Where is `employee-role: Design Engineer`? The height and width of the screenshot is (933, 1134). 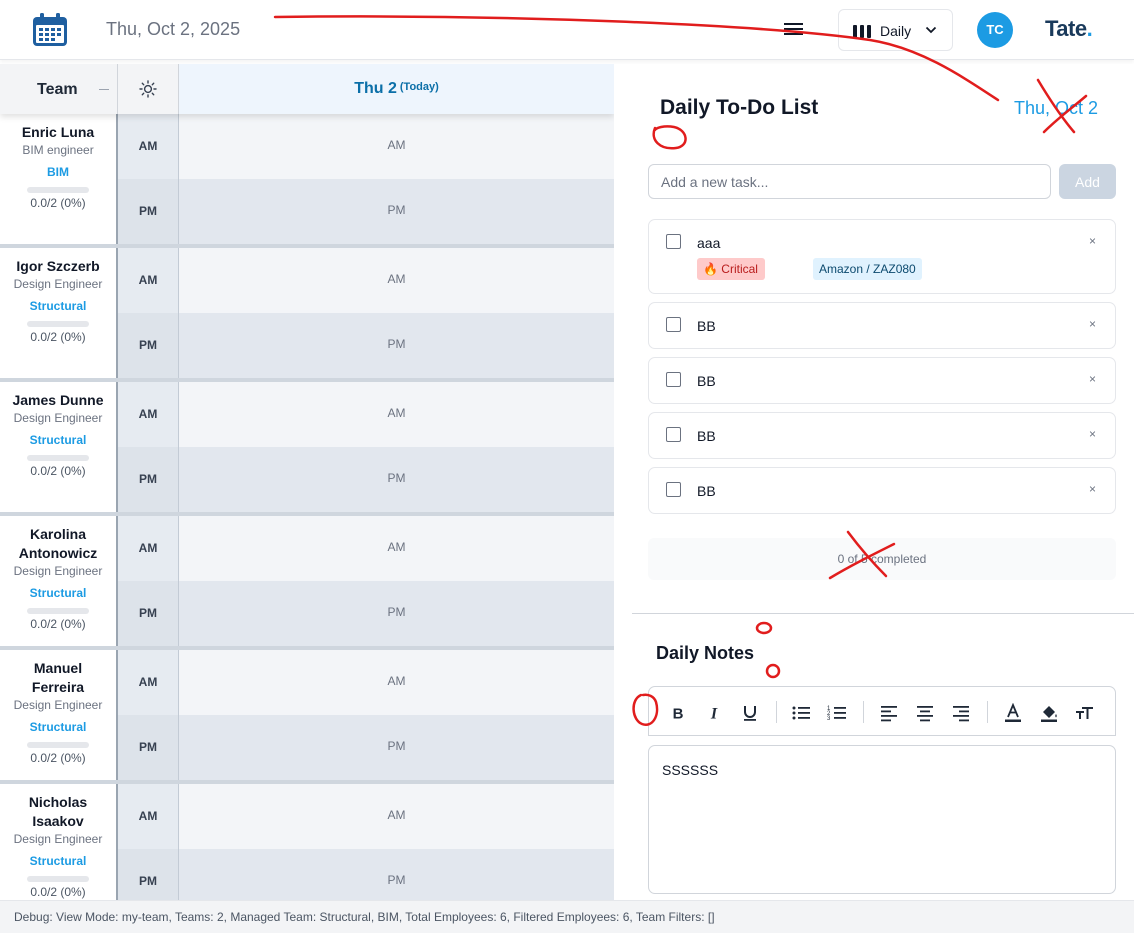 employee-role: Design Engineer is located at coordinates (58, 571).